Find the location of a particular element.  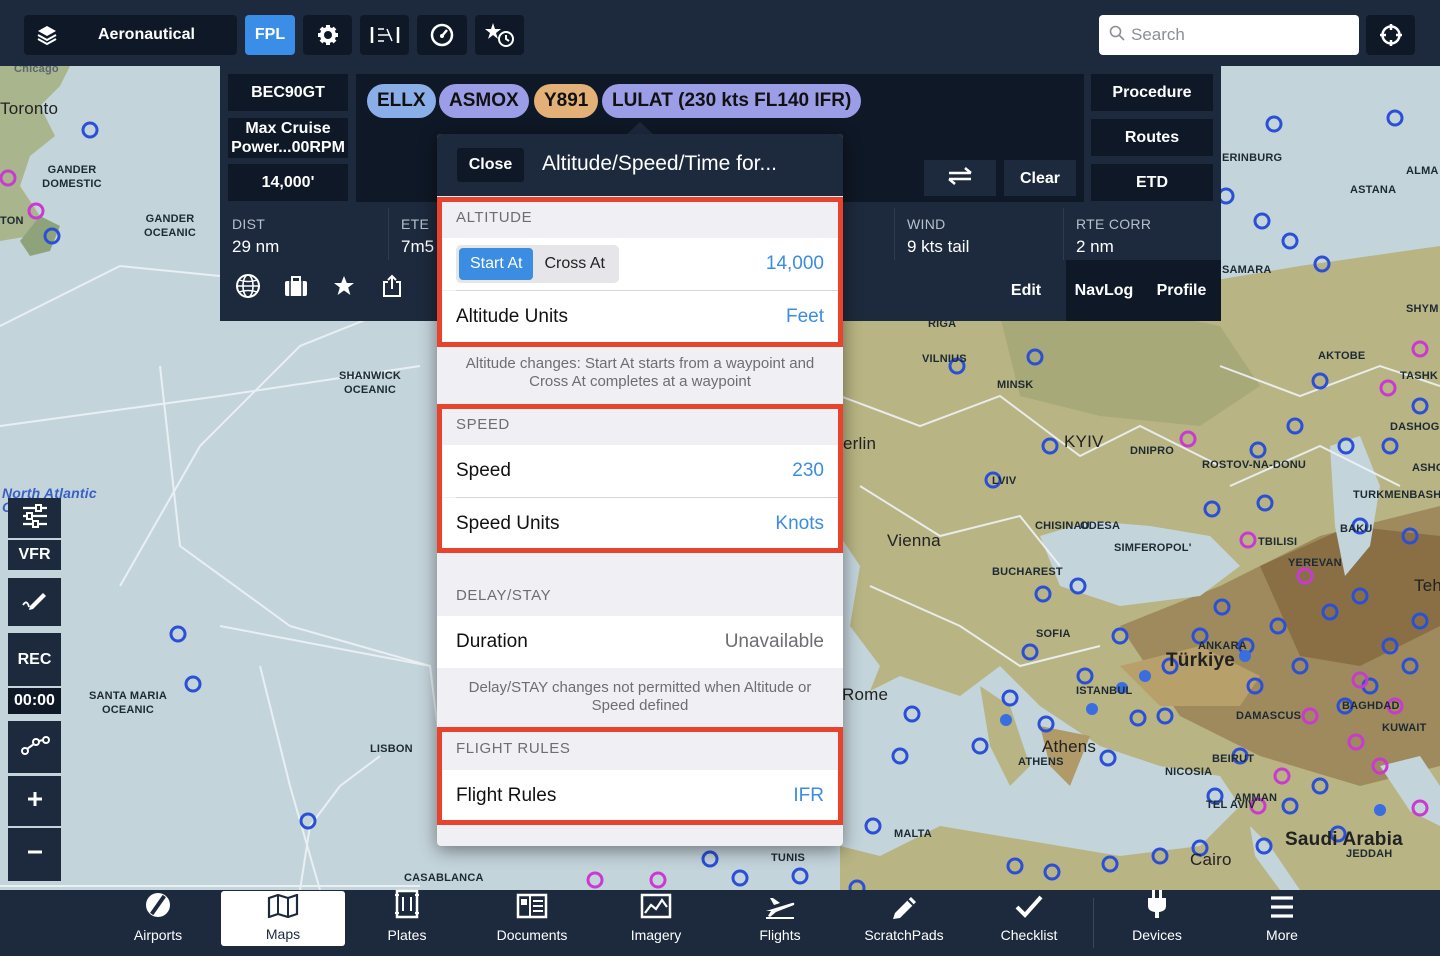

tab-plates: Plates is located at coordinates (407, 922).